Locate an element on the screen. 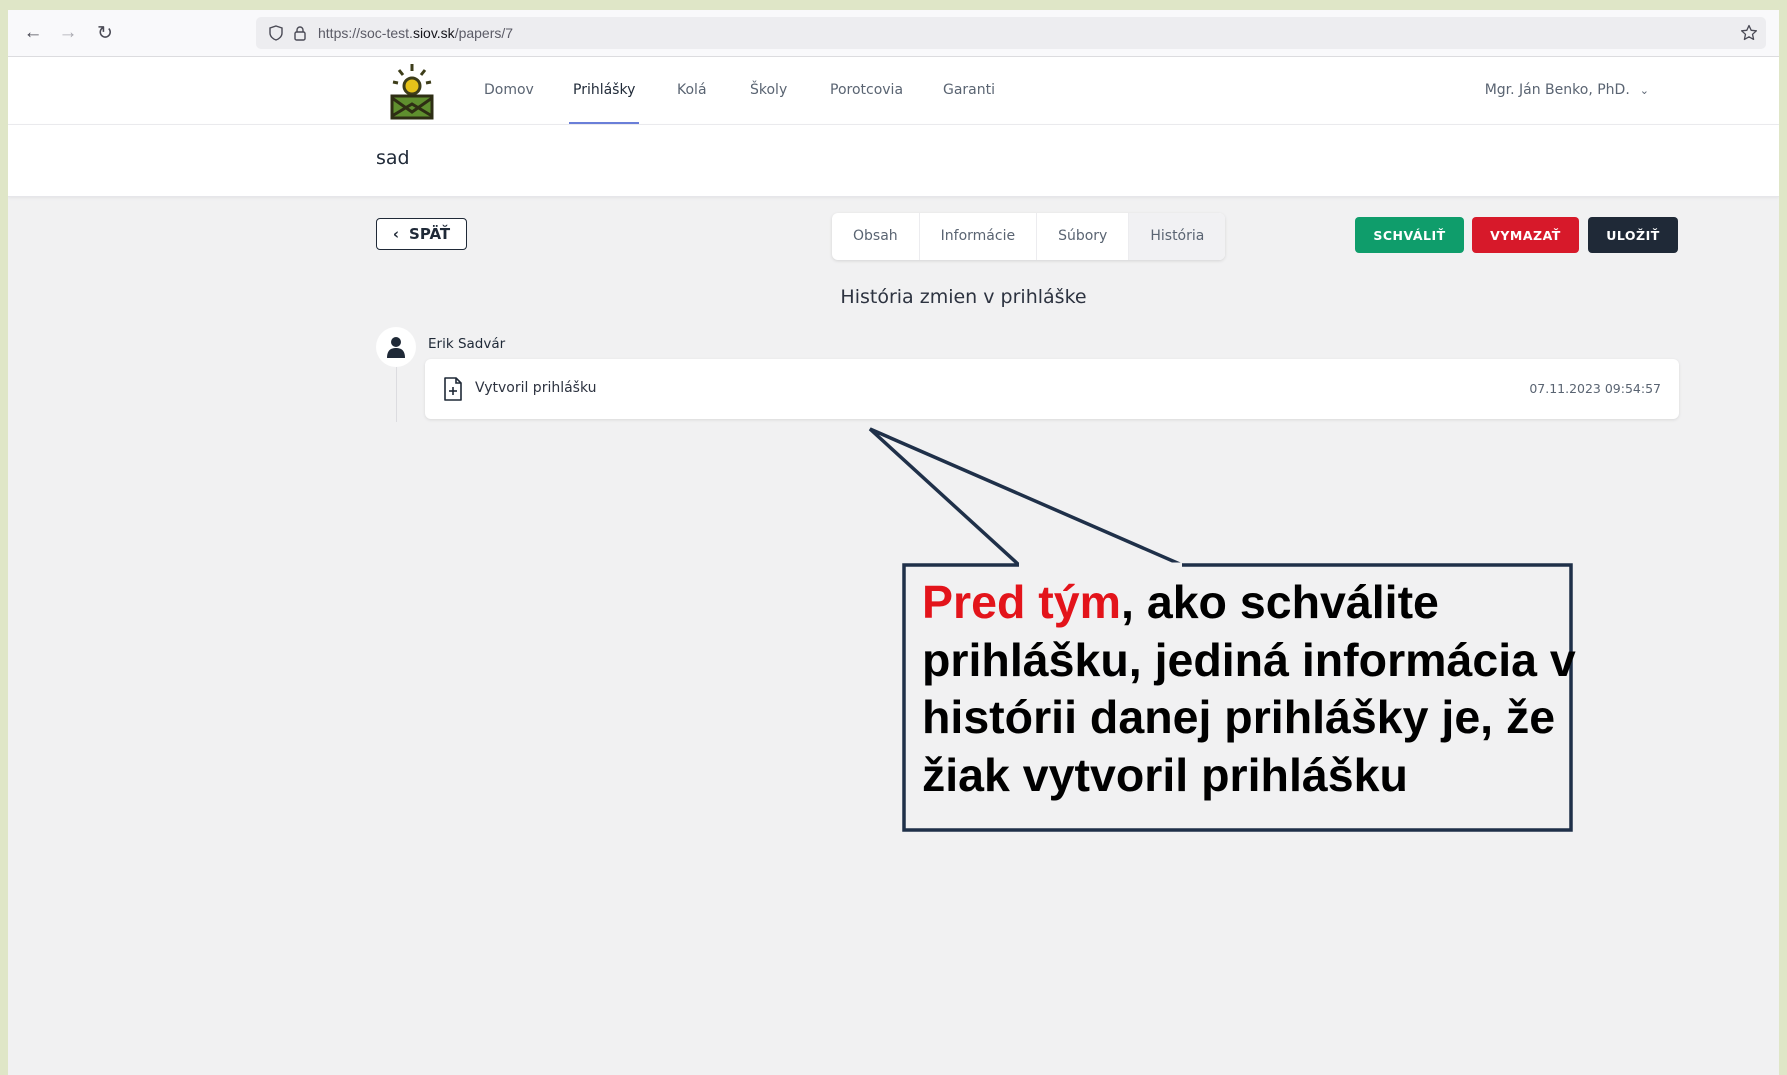 This screenshot has height=1075, width=1787. tab-subory: Súbory is located at coordinates (1083, 236).